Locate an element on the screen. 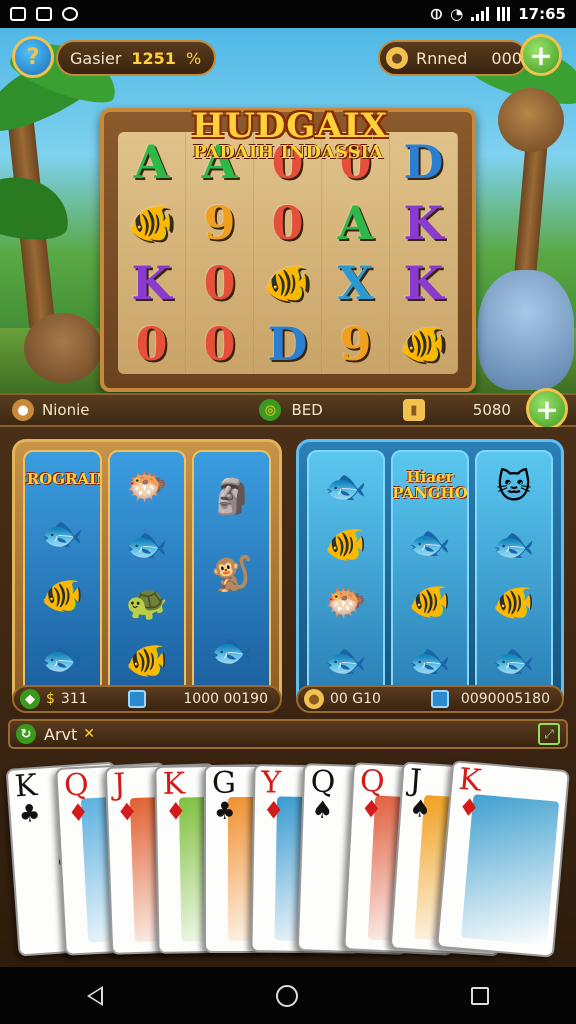  action-label: Arvt is located at coordinates (61, 734).